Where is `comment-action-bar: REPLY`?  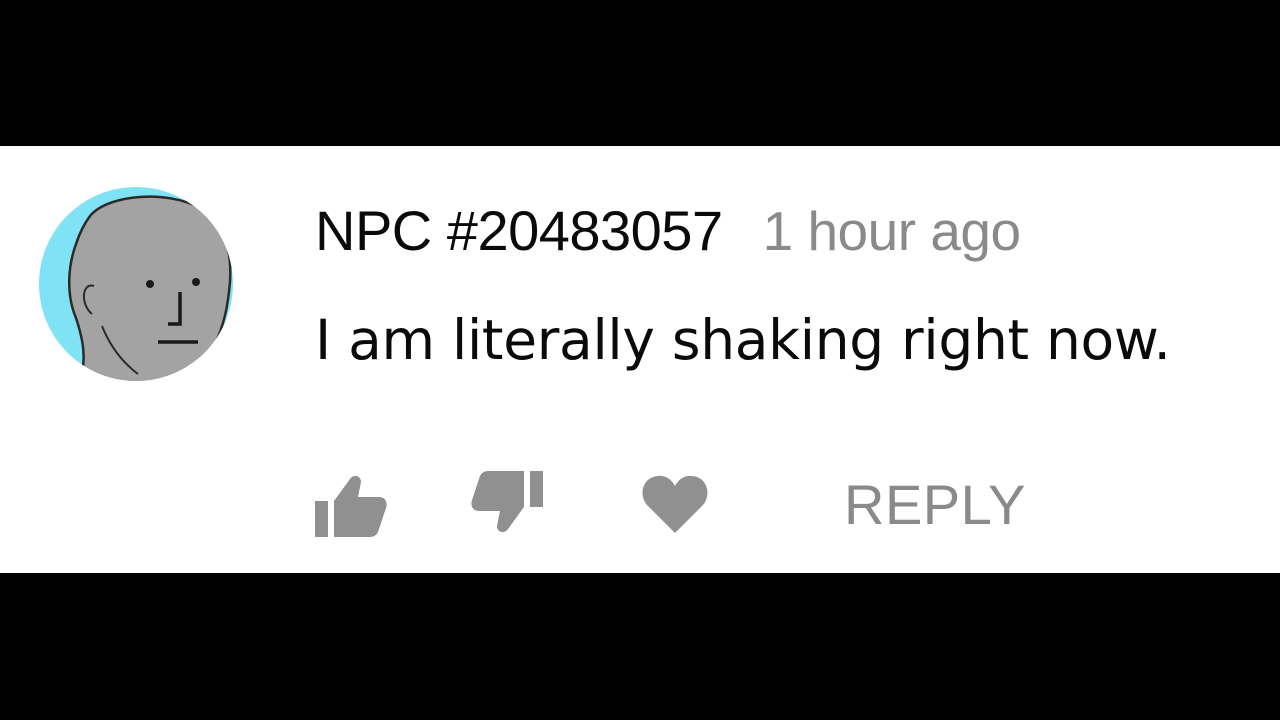 comment-action-bar: REPLY is located at coordinates (692, 504).